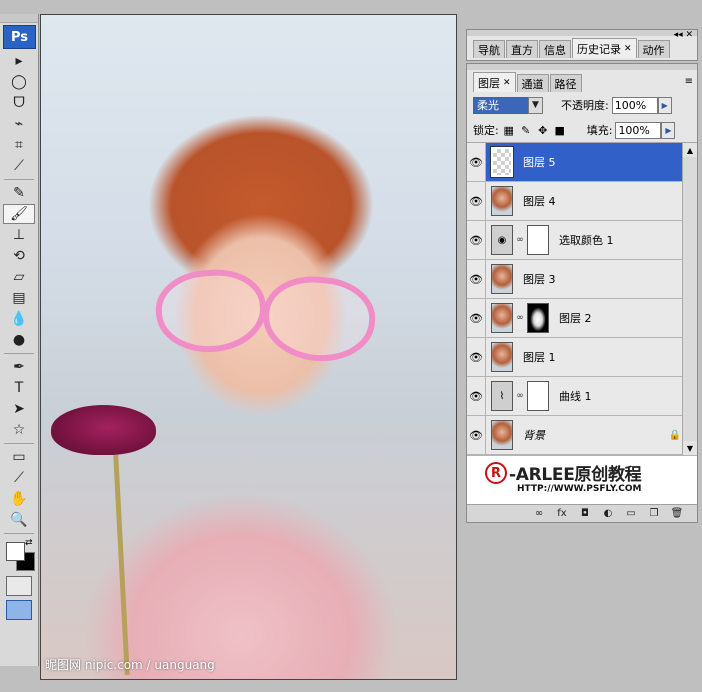 The image size is (702, 692). Describe the element at coordinates (586, 240) in the screenshot. I see `layer-name: 选取颜色 1` at that location.